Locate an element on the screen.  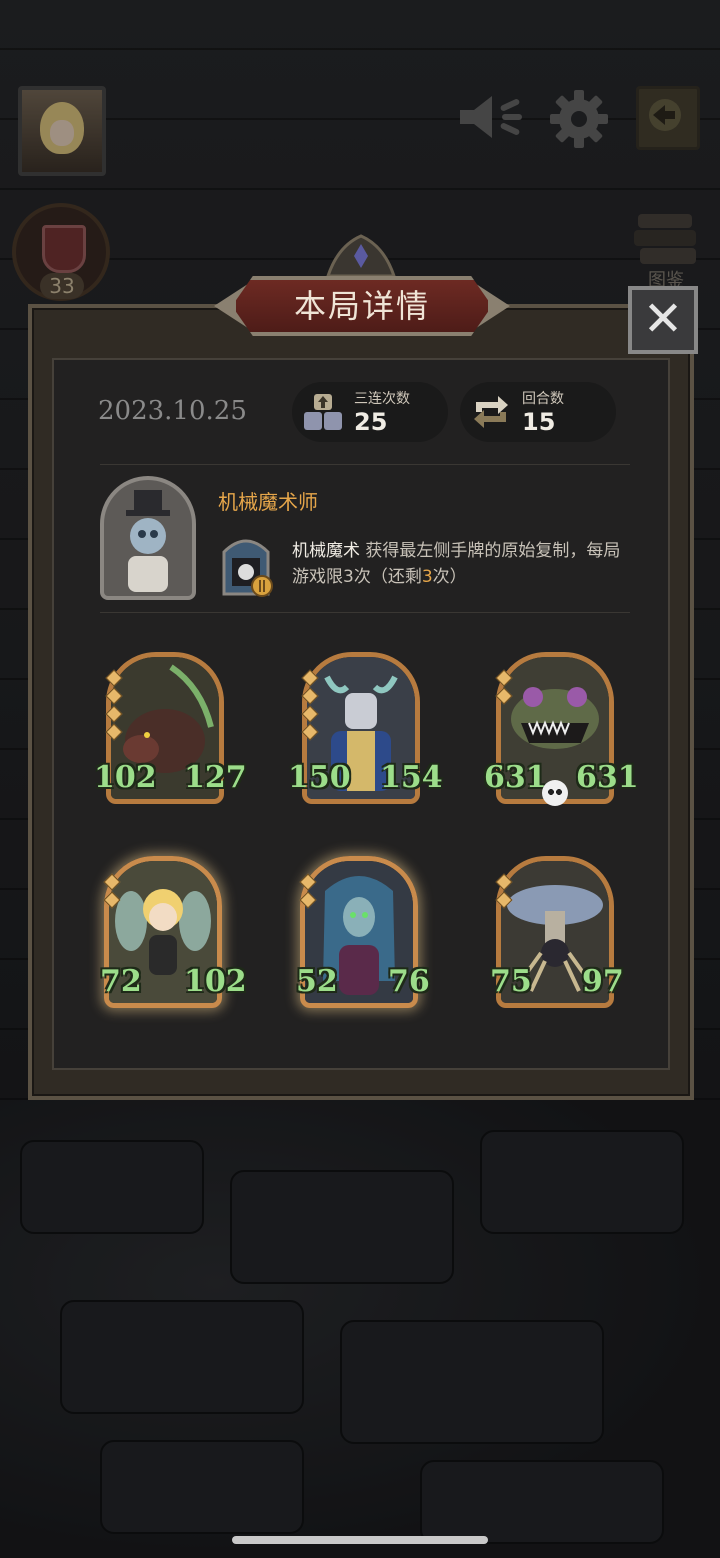
triple-blocks-icon is located at coordinates (323, 412).